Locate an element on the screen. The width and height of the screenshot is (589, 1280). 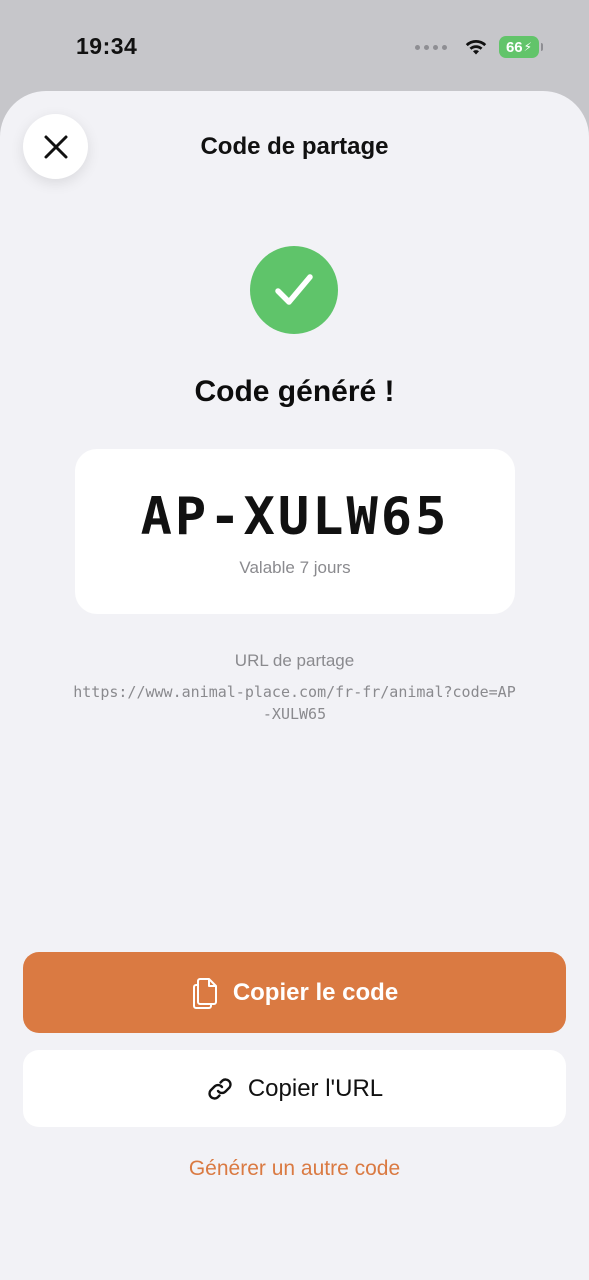
battery-level: 66 is located at coordinates (514, 47).